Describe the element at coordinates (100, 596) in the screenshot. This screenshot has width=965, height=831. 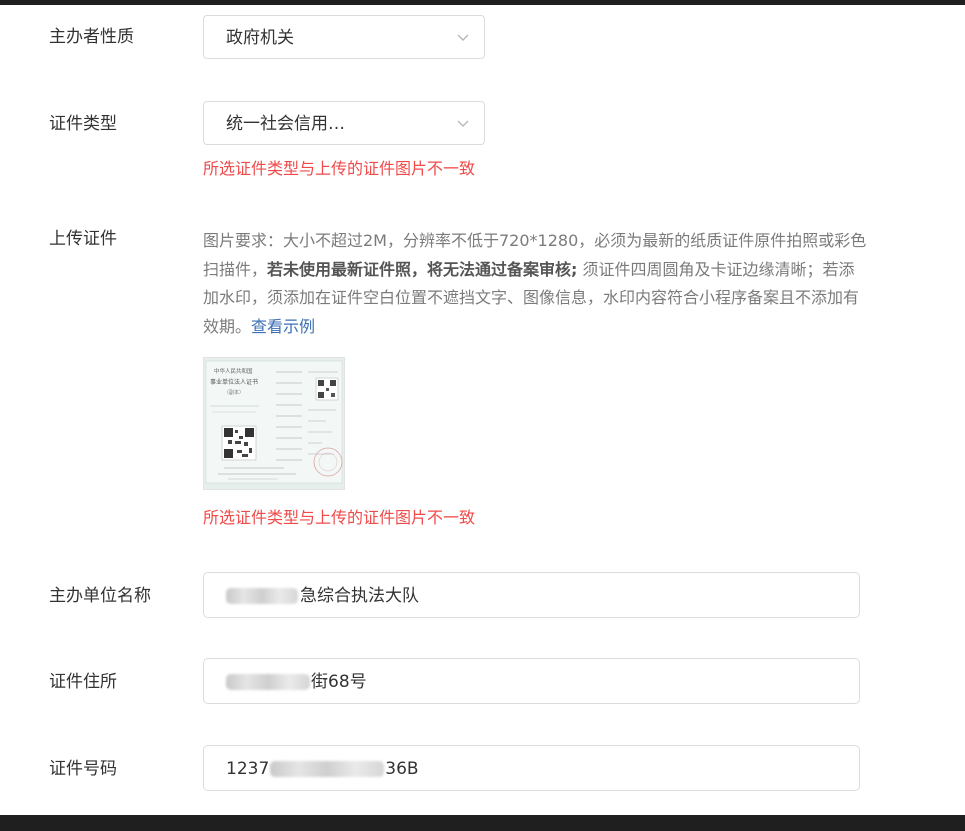
I see `org-name-label: 主办单位名称` at that location.